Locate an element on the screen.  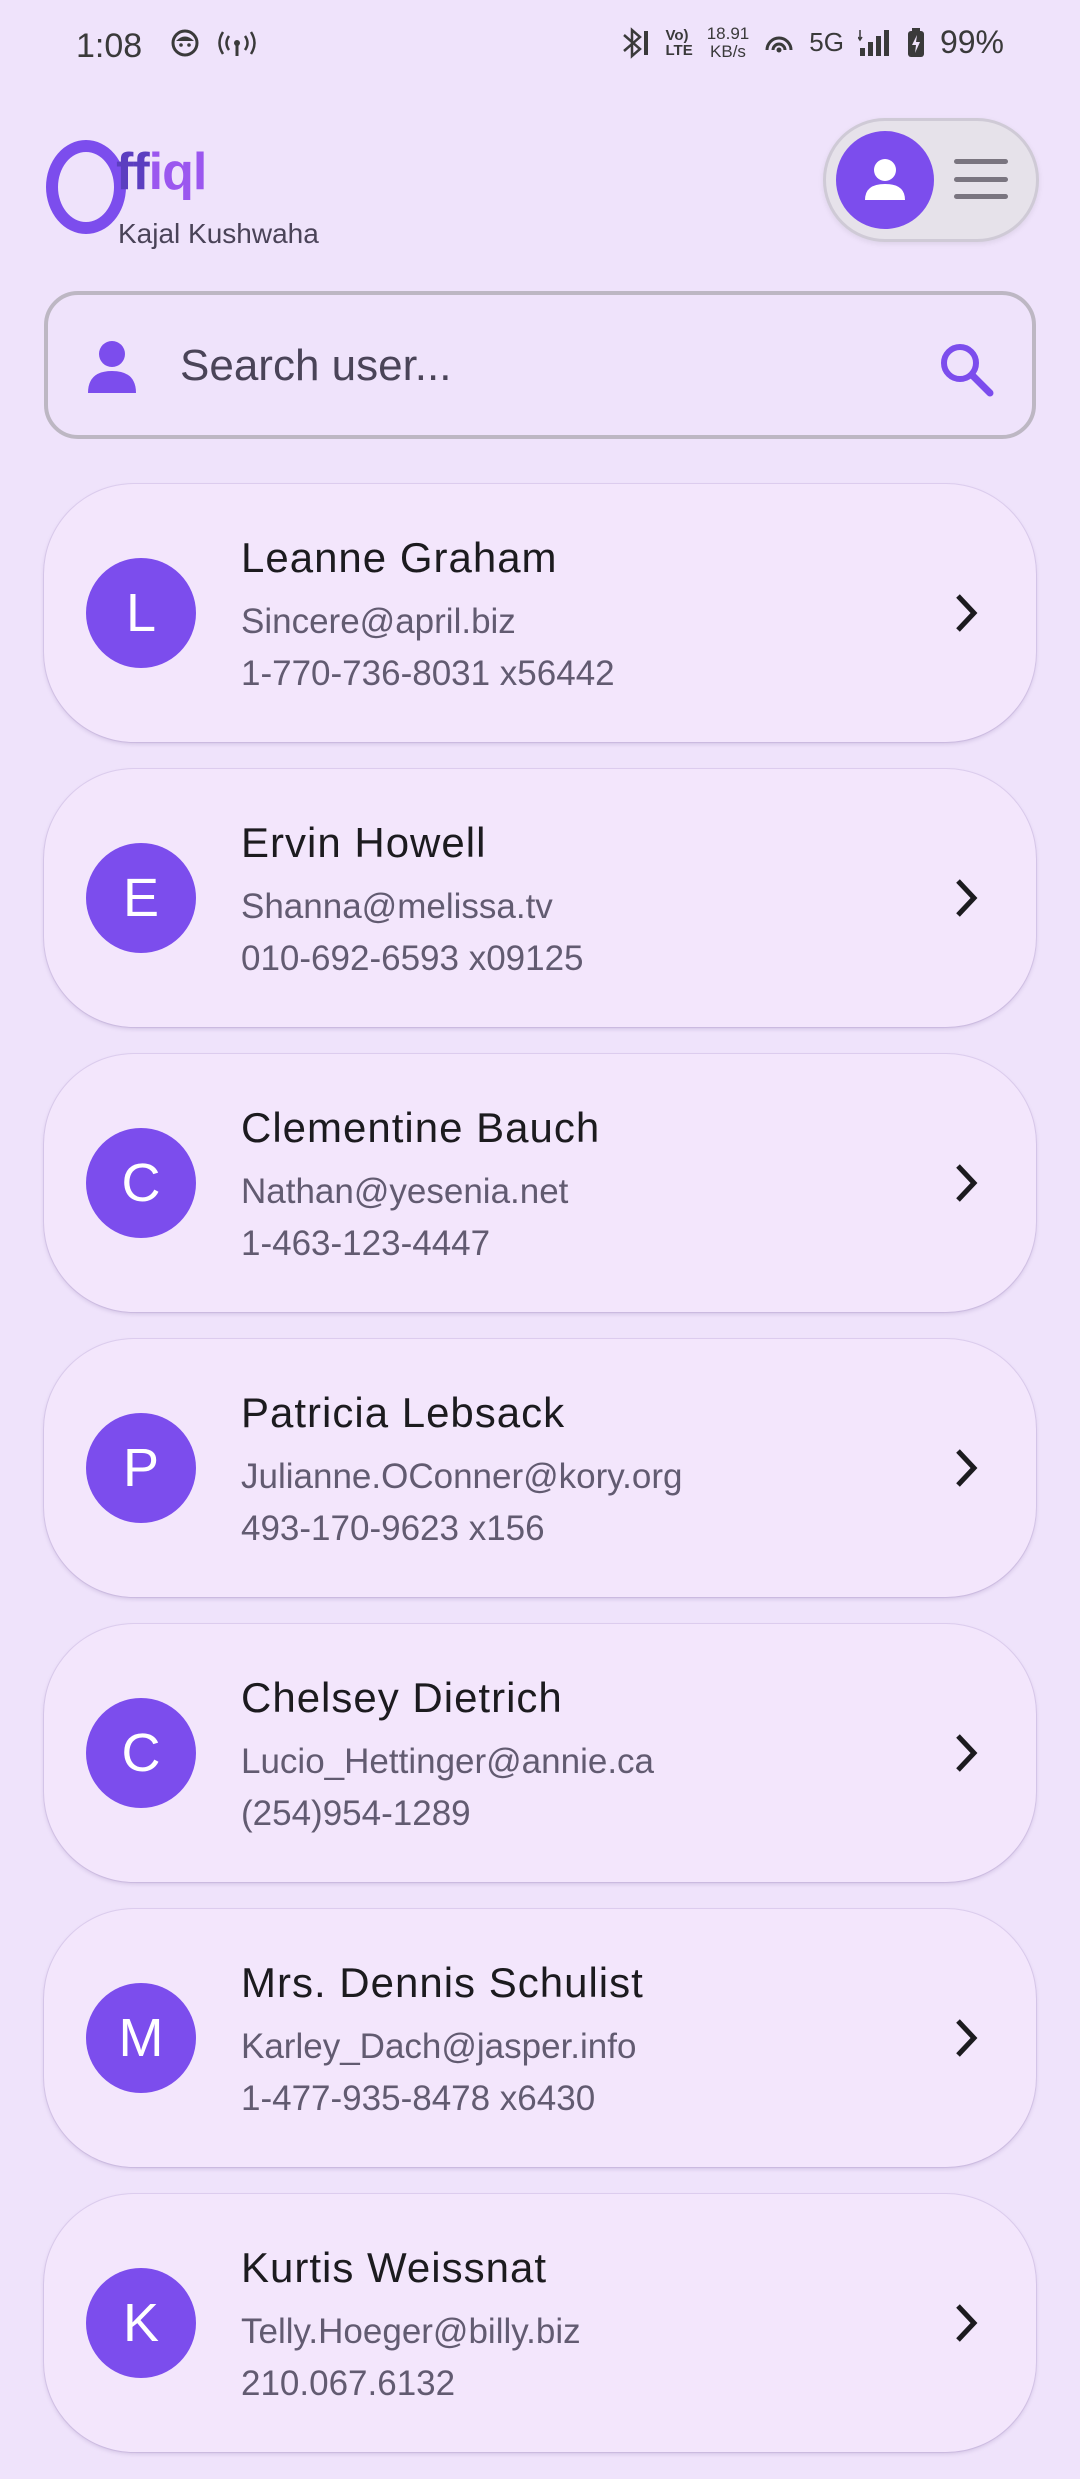
net-speed-unit: KB/s is located at coordinates (728, 51).